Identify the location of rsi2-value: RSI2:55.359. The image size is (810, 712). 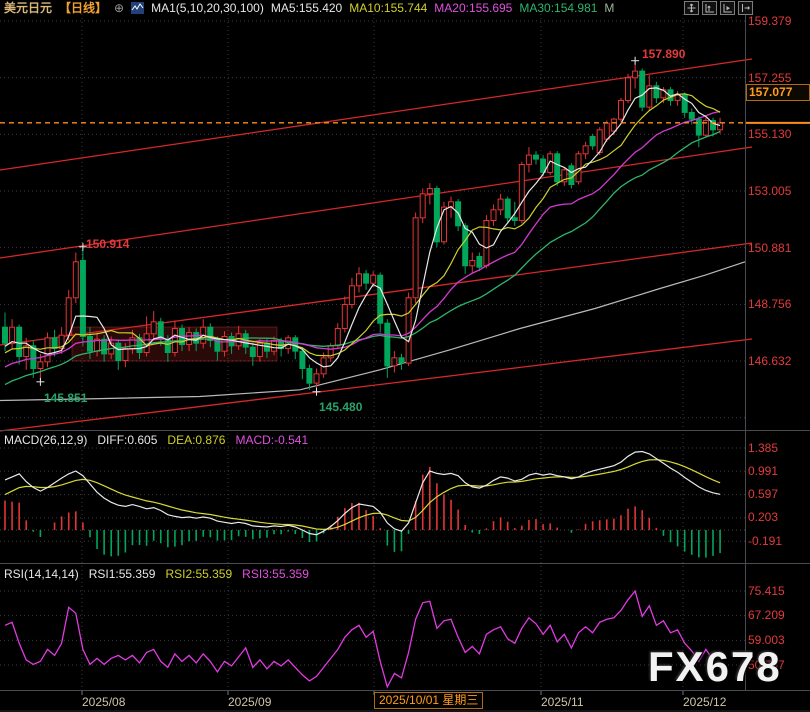
(199, 574).